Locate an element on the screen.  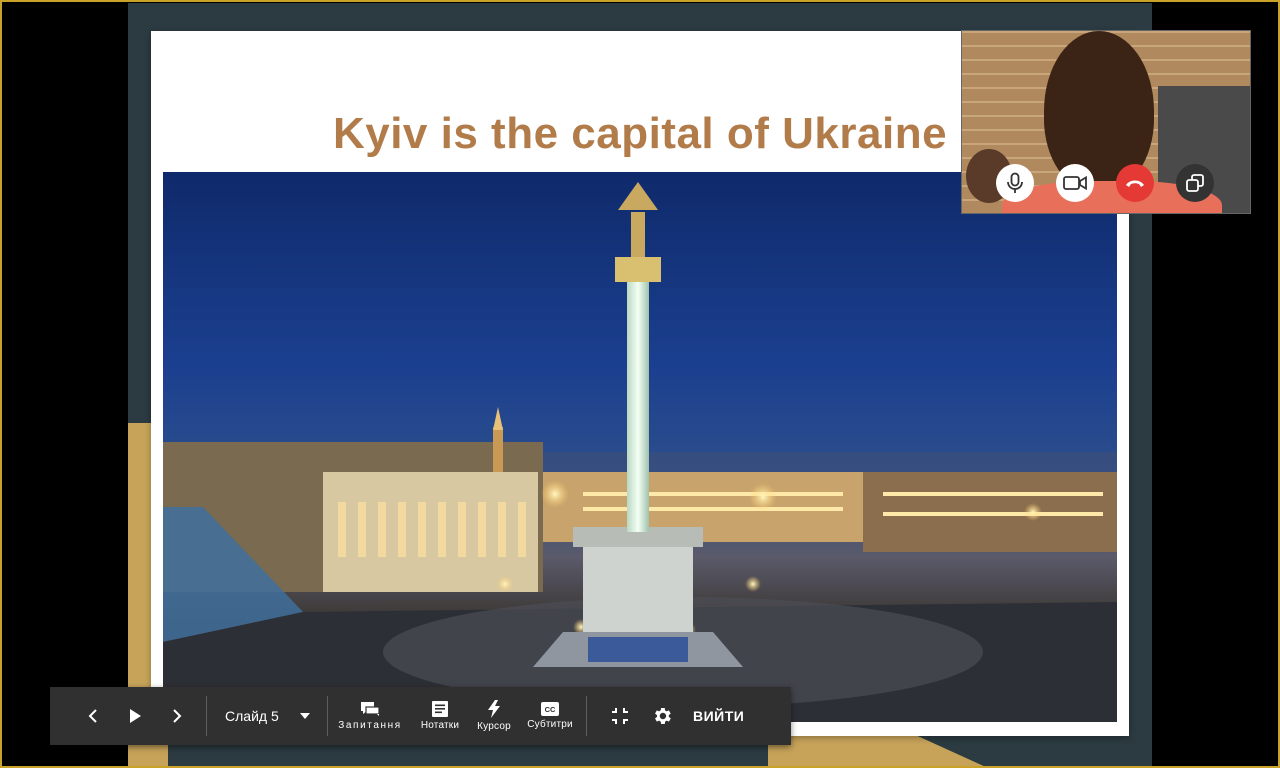
next-slide-button is located at coordinates (177, 716).